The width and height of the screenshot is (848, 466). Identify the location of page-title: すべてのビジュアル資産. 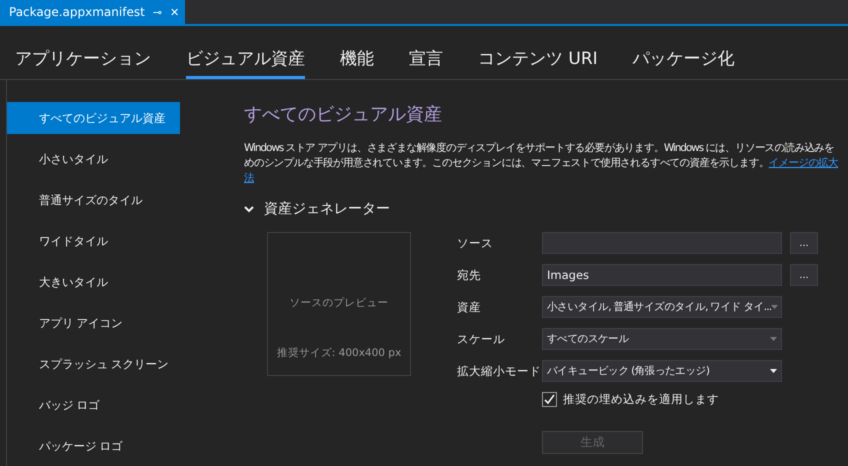
(343, 114).